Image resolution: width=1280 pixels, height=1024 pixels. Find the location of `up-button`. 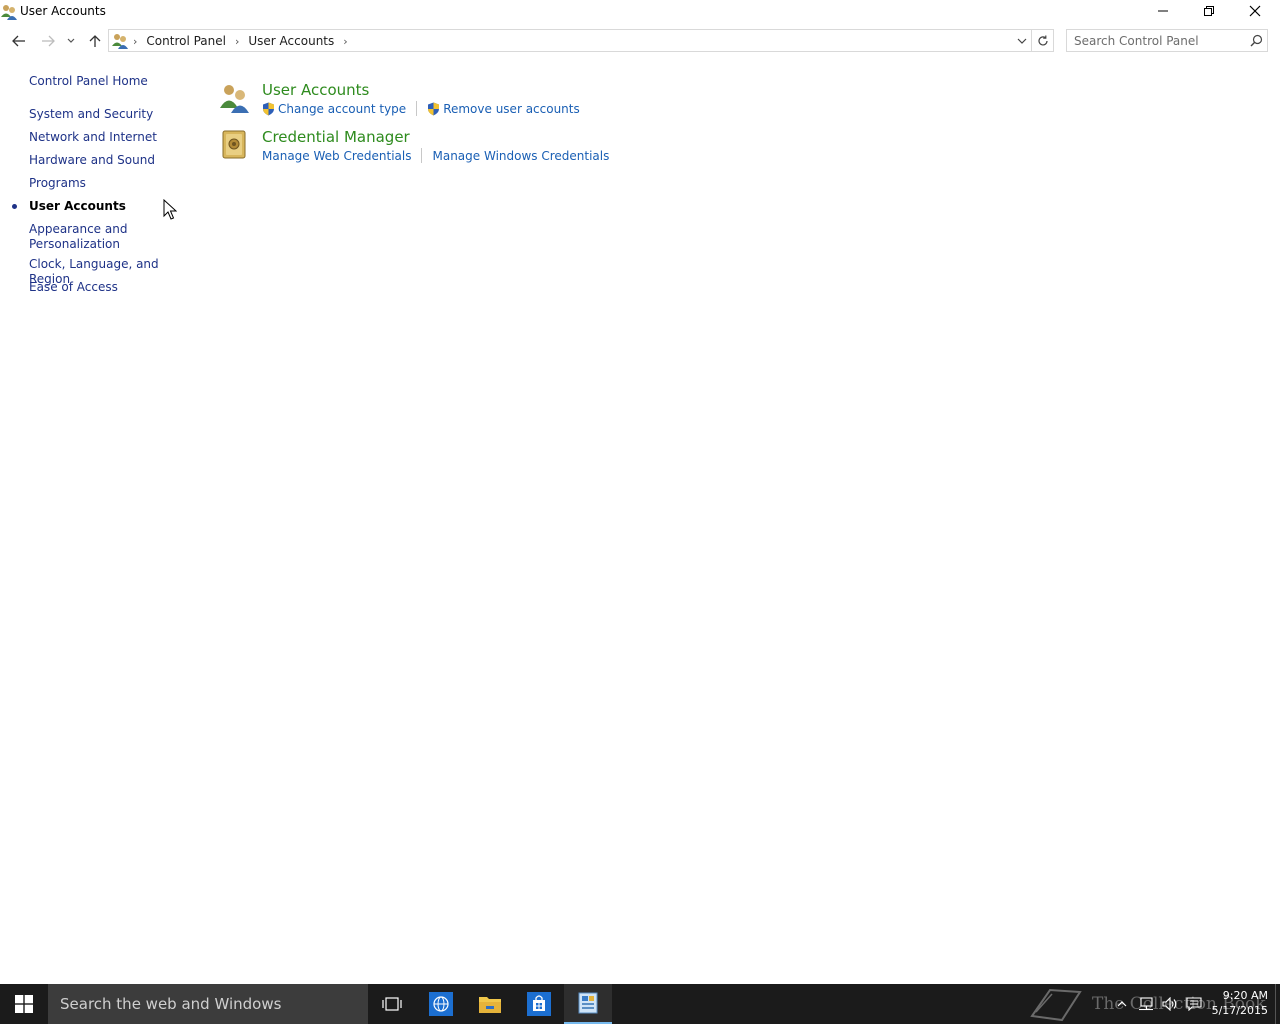

up-button is located at coordinates (95, 41).